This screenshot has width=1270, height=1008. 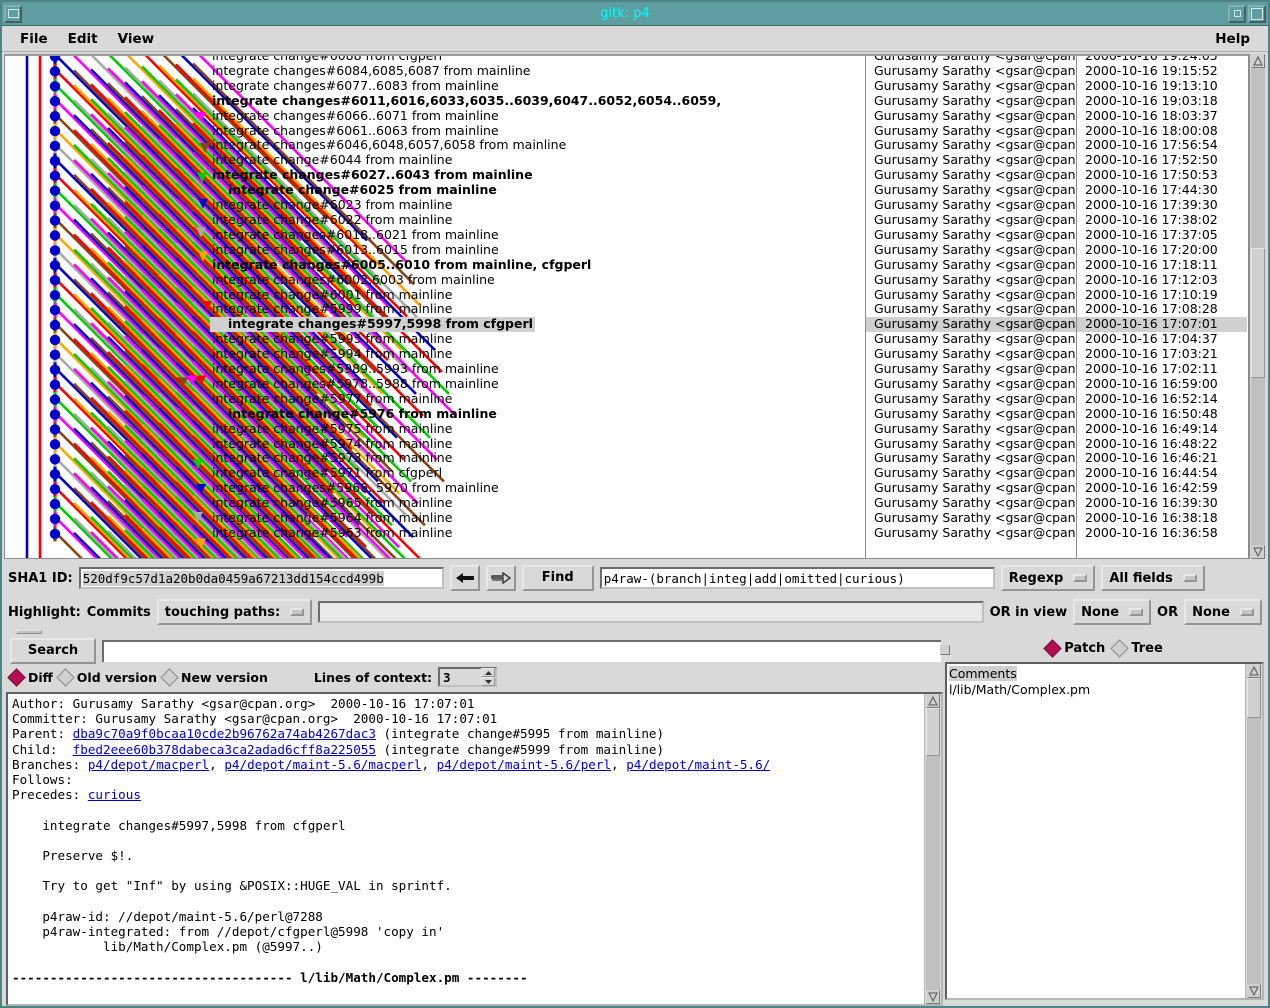 I want to click on commit-row-date: 2000-10-16 16:39:30, so click(x=1162, y=503).